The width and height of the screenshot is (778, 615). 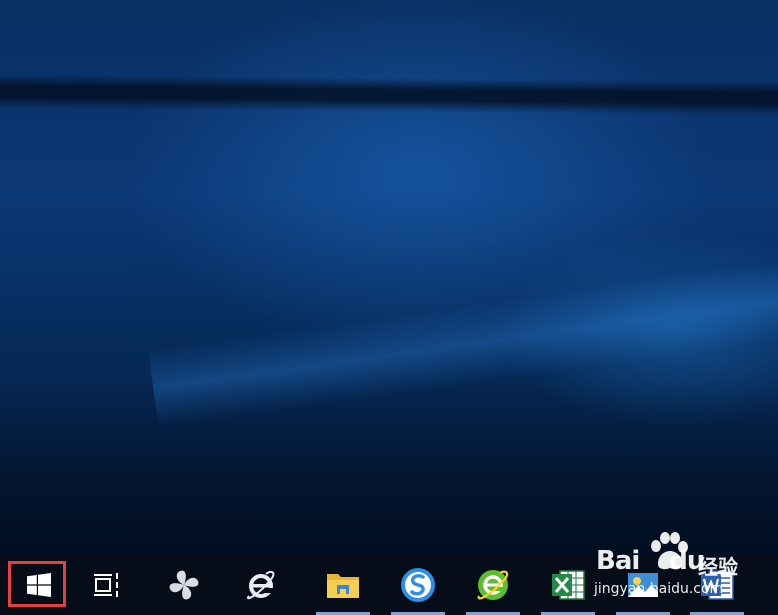 I want to click on sogou-icon, so click(x=418, y=585).